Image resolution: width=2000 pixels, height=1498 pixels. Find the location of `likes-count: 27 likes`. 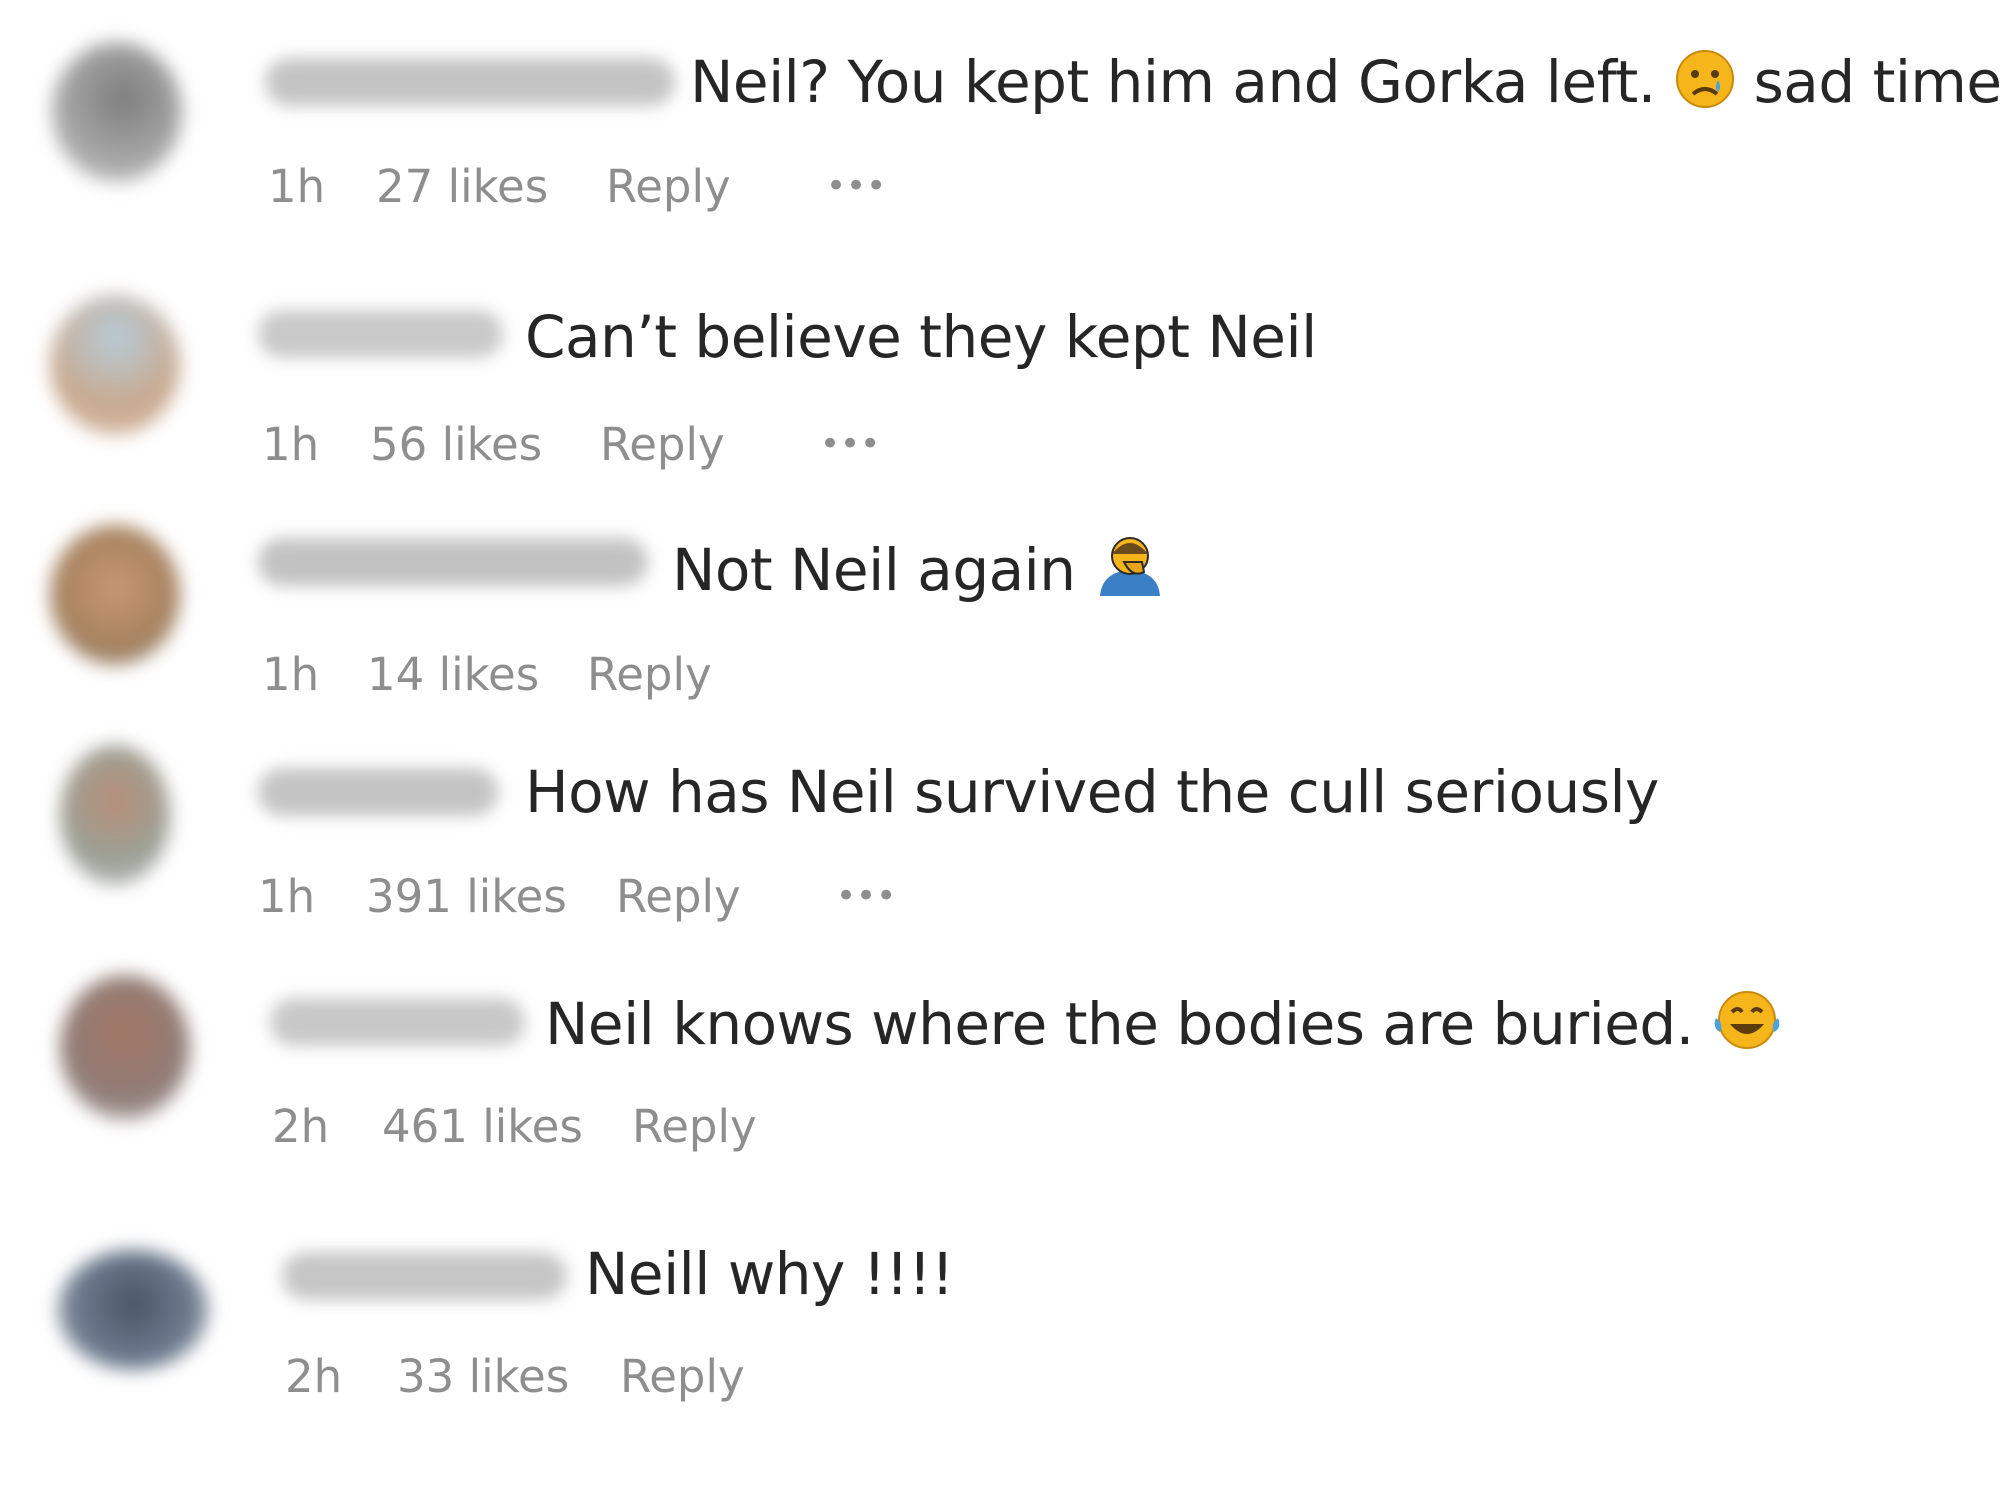

likes-count: 27 likes is located at coordinates (462, 186).